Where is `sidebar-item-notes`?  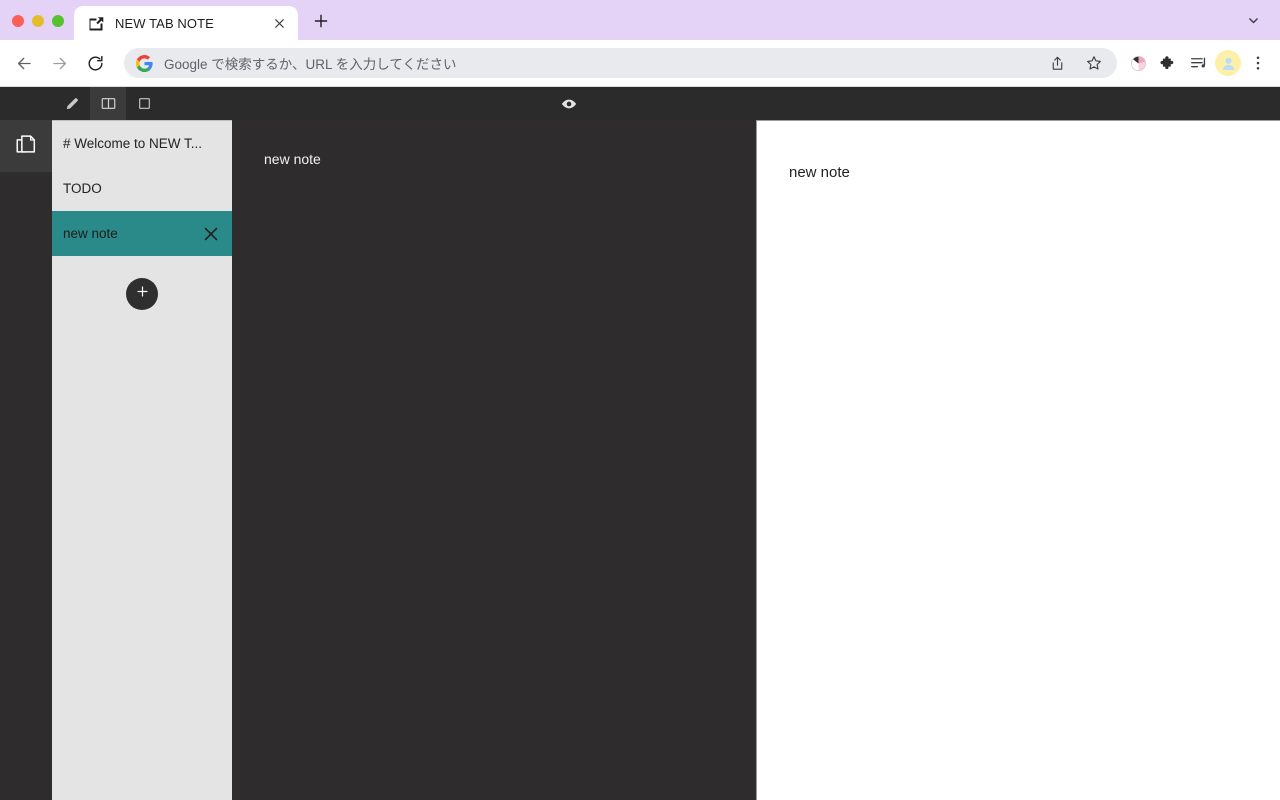
sidebar-item-notes is located at coordinates (26, 146).